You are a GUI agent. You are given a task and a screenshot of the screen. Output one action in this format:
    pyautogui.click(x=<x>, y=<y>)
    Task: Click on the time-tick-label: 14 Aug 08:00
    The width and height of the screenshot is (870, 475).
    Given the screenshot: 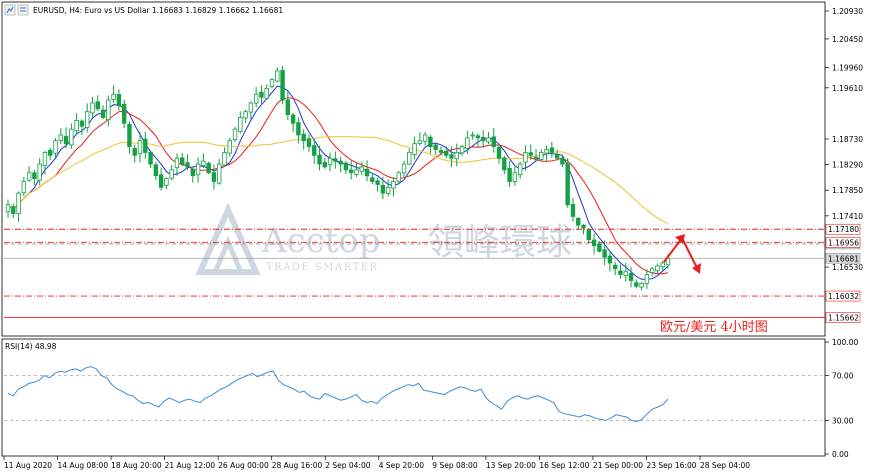 What is the action you would take?
    pyautogui.click(x=83, y=465)
    